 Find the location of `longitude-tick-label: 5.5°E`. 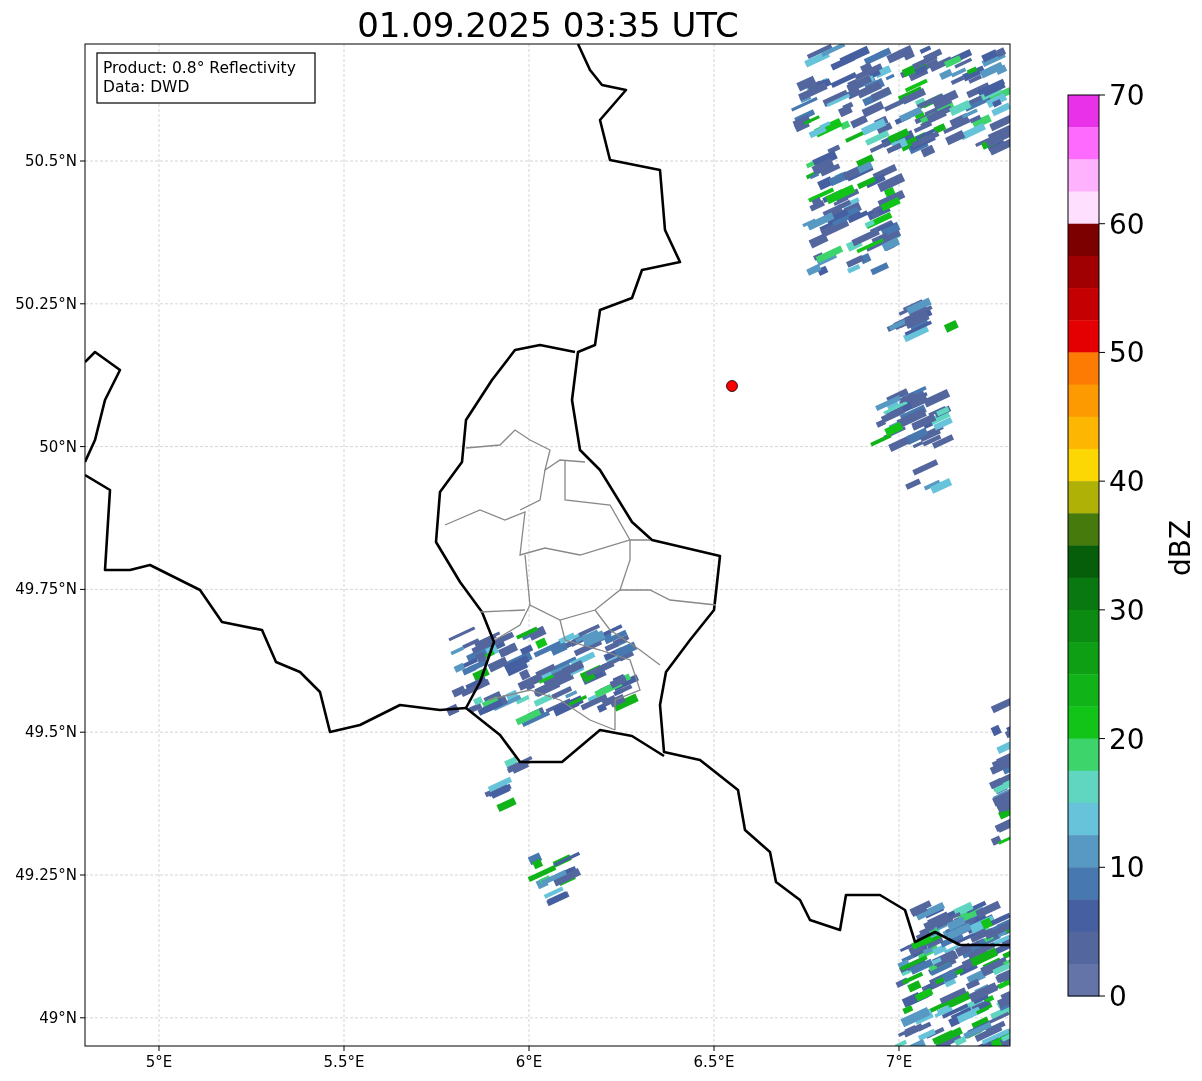

longitude-tick-label: 5.5°E is located at coordinates (344, 1062).